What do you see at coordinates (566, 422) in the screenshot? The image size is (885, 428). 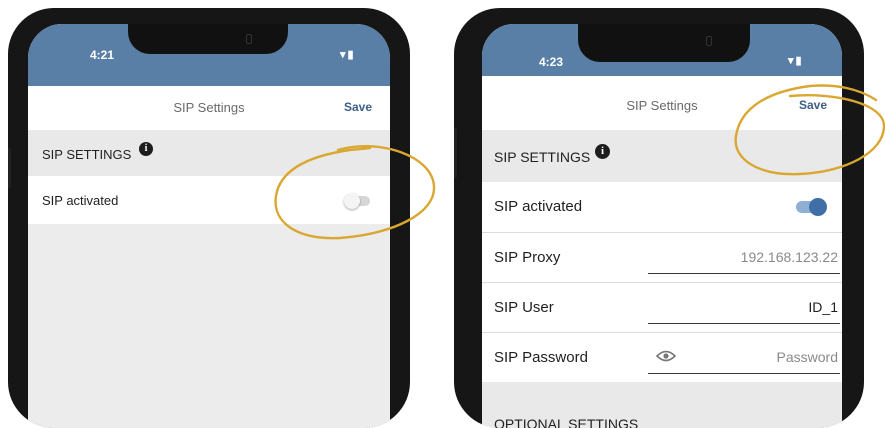 I see `optional-section-title: OPTIONAL SETTINGS` at bounding box center [566, 422].